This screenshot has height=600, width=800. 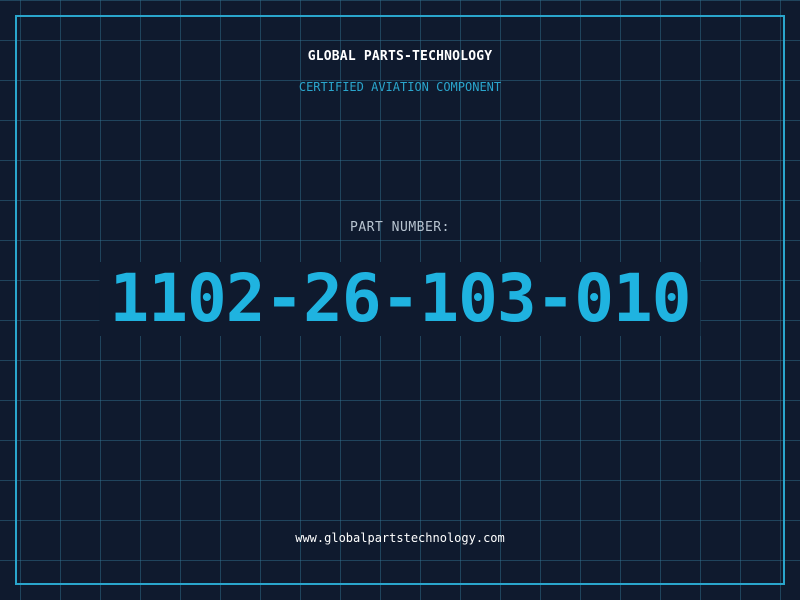 What do you see at coordinates (400, 56) in the screenshot?
I see `company-name: GLOBAL PARTS-TECHNOLOGY` at bounding box center [400, 56].